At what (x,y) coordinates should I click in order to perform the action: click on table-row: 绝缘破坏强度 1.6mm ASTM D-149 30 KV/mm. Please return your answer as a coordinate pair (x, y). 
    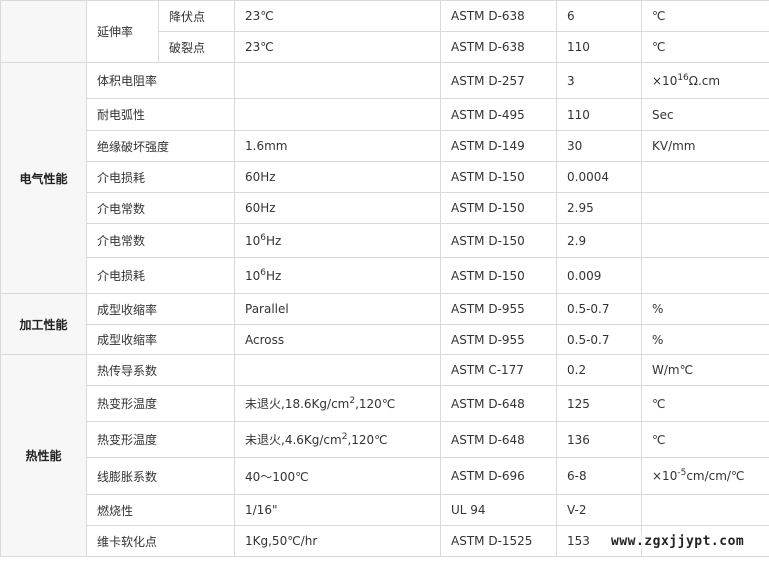
    Looking at the image, I should click on (385, 146).